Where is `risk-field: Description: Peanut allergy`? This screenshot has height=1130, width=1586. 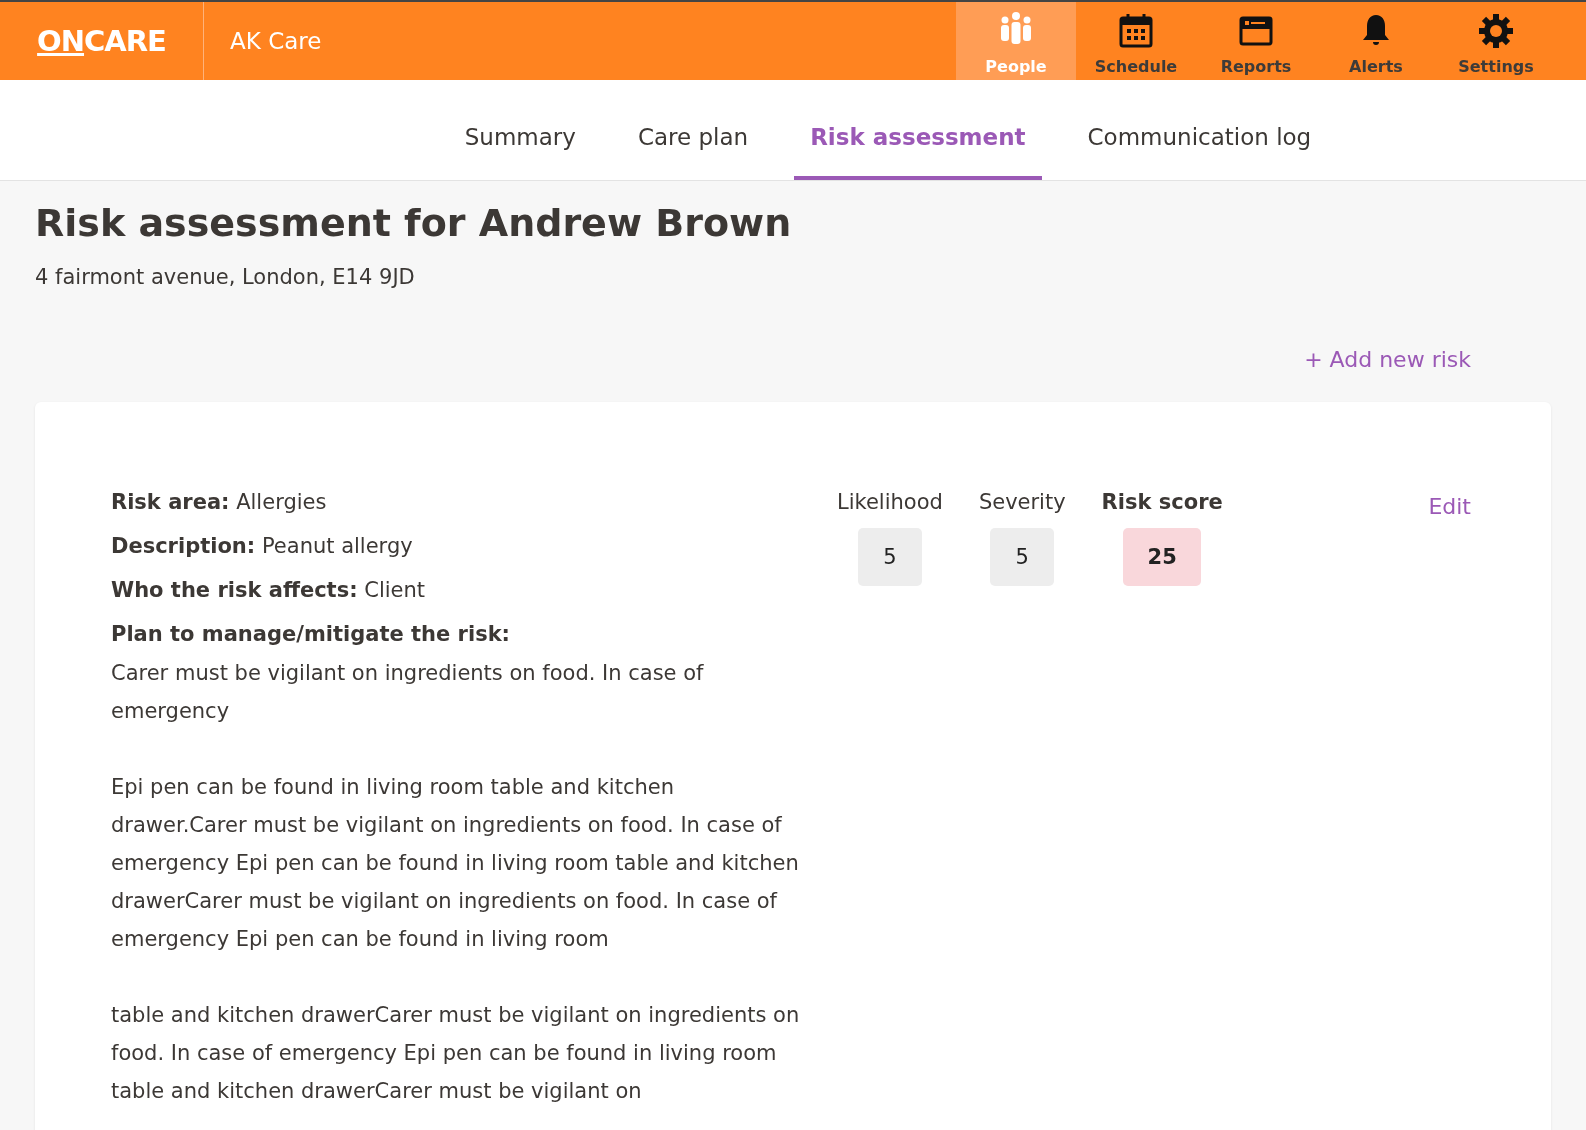 risk-field: Description: Peanut allergy is located at coordinates (456, 546).